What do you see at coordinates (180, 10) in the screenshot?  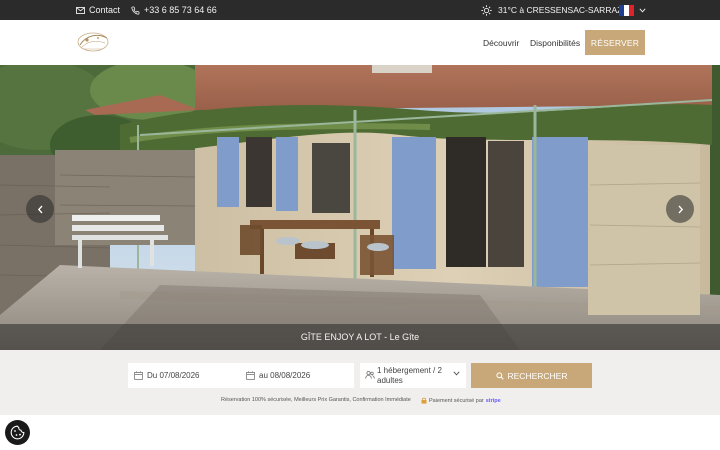 I see `phone-number: +33 6 85 73 64 66` at bounding box center [180, 10].